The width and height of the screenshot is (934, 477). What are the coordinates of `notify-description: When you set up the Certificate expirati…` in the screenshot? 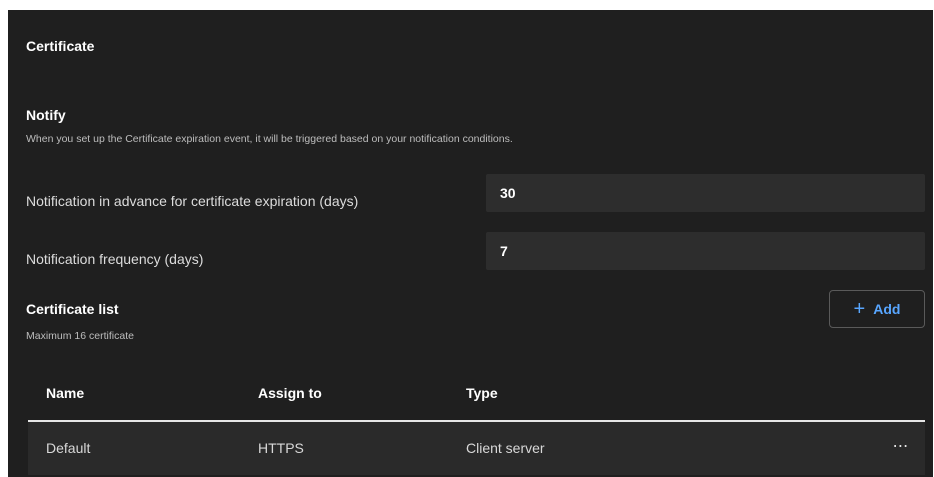 It's located at (269, 139).